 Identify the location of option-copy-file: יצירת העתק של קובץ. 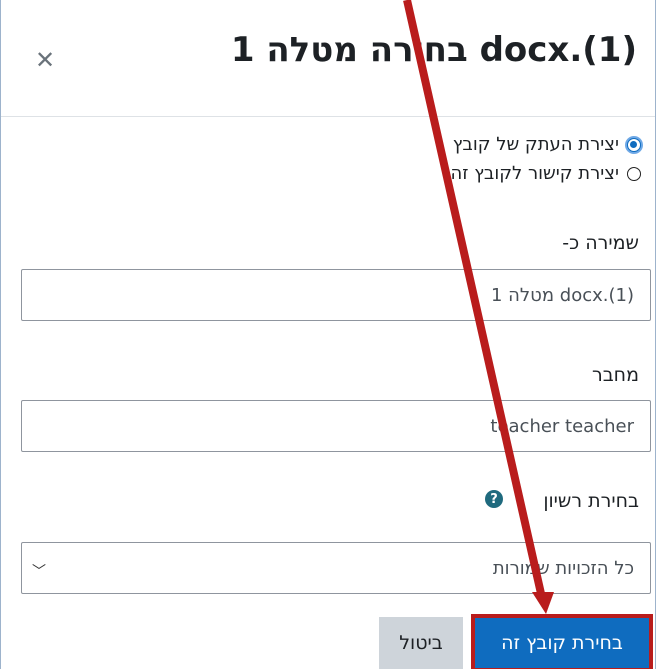
(547, 144).